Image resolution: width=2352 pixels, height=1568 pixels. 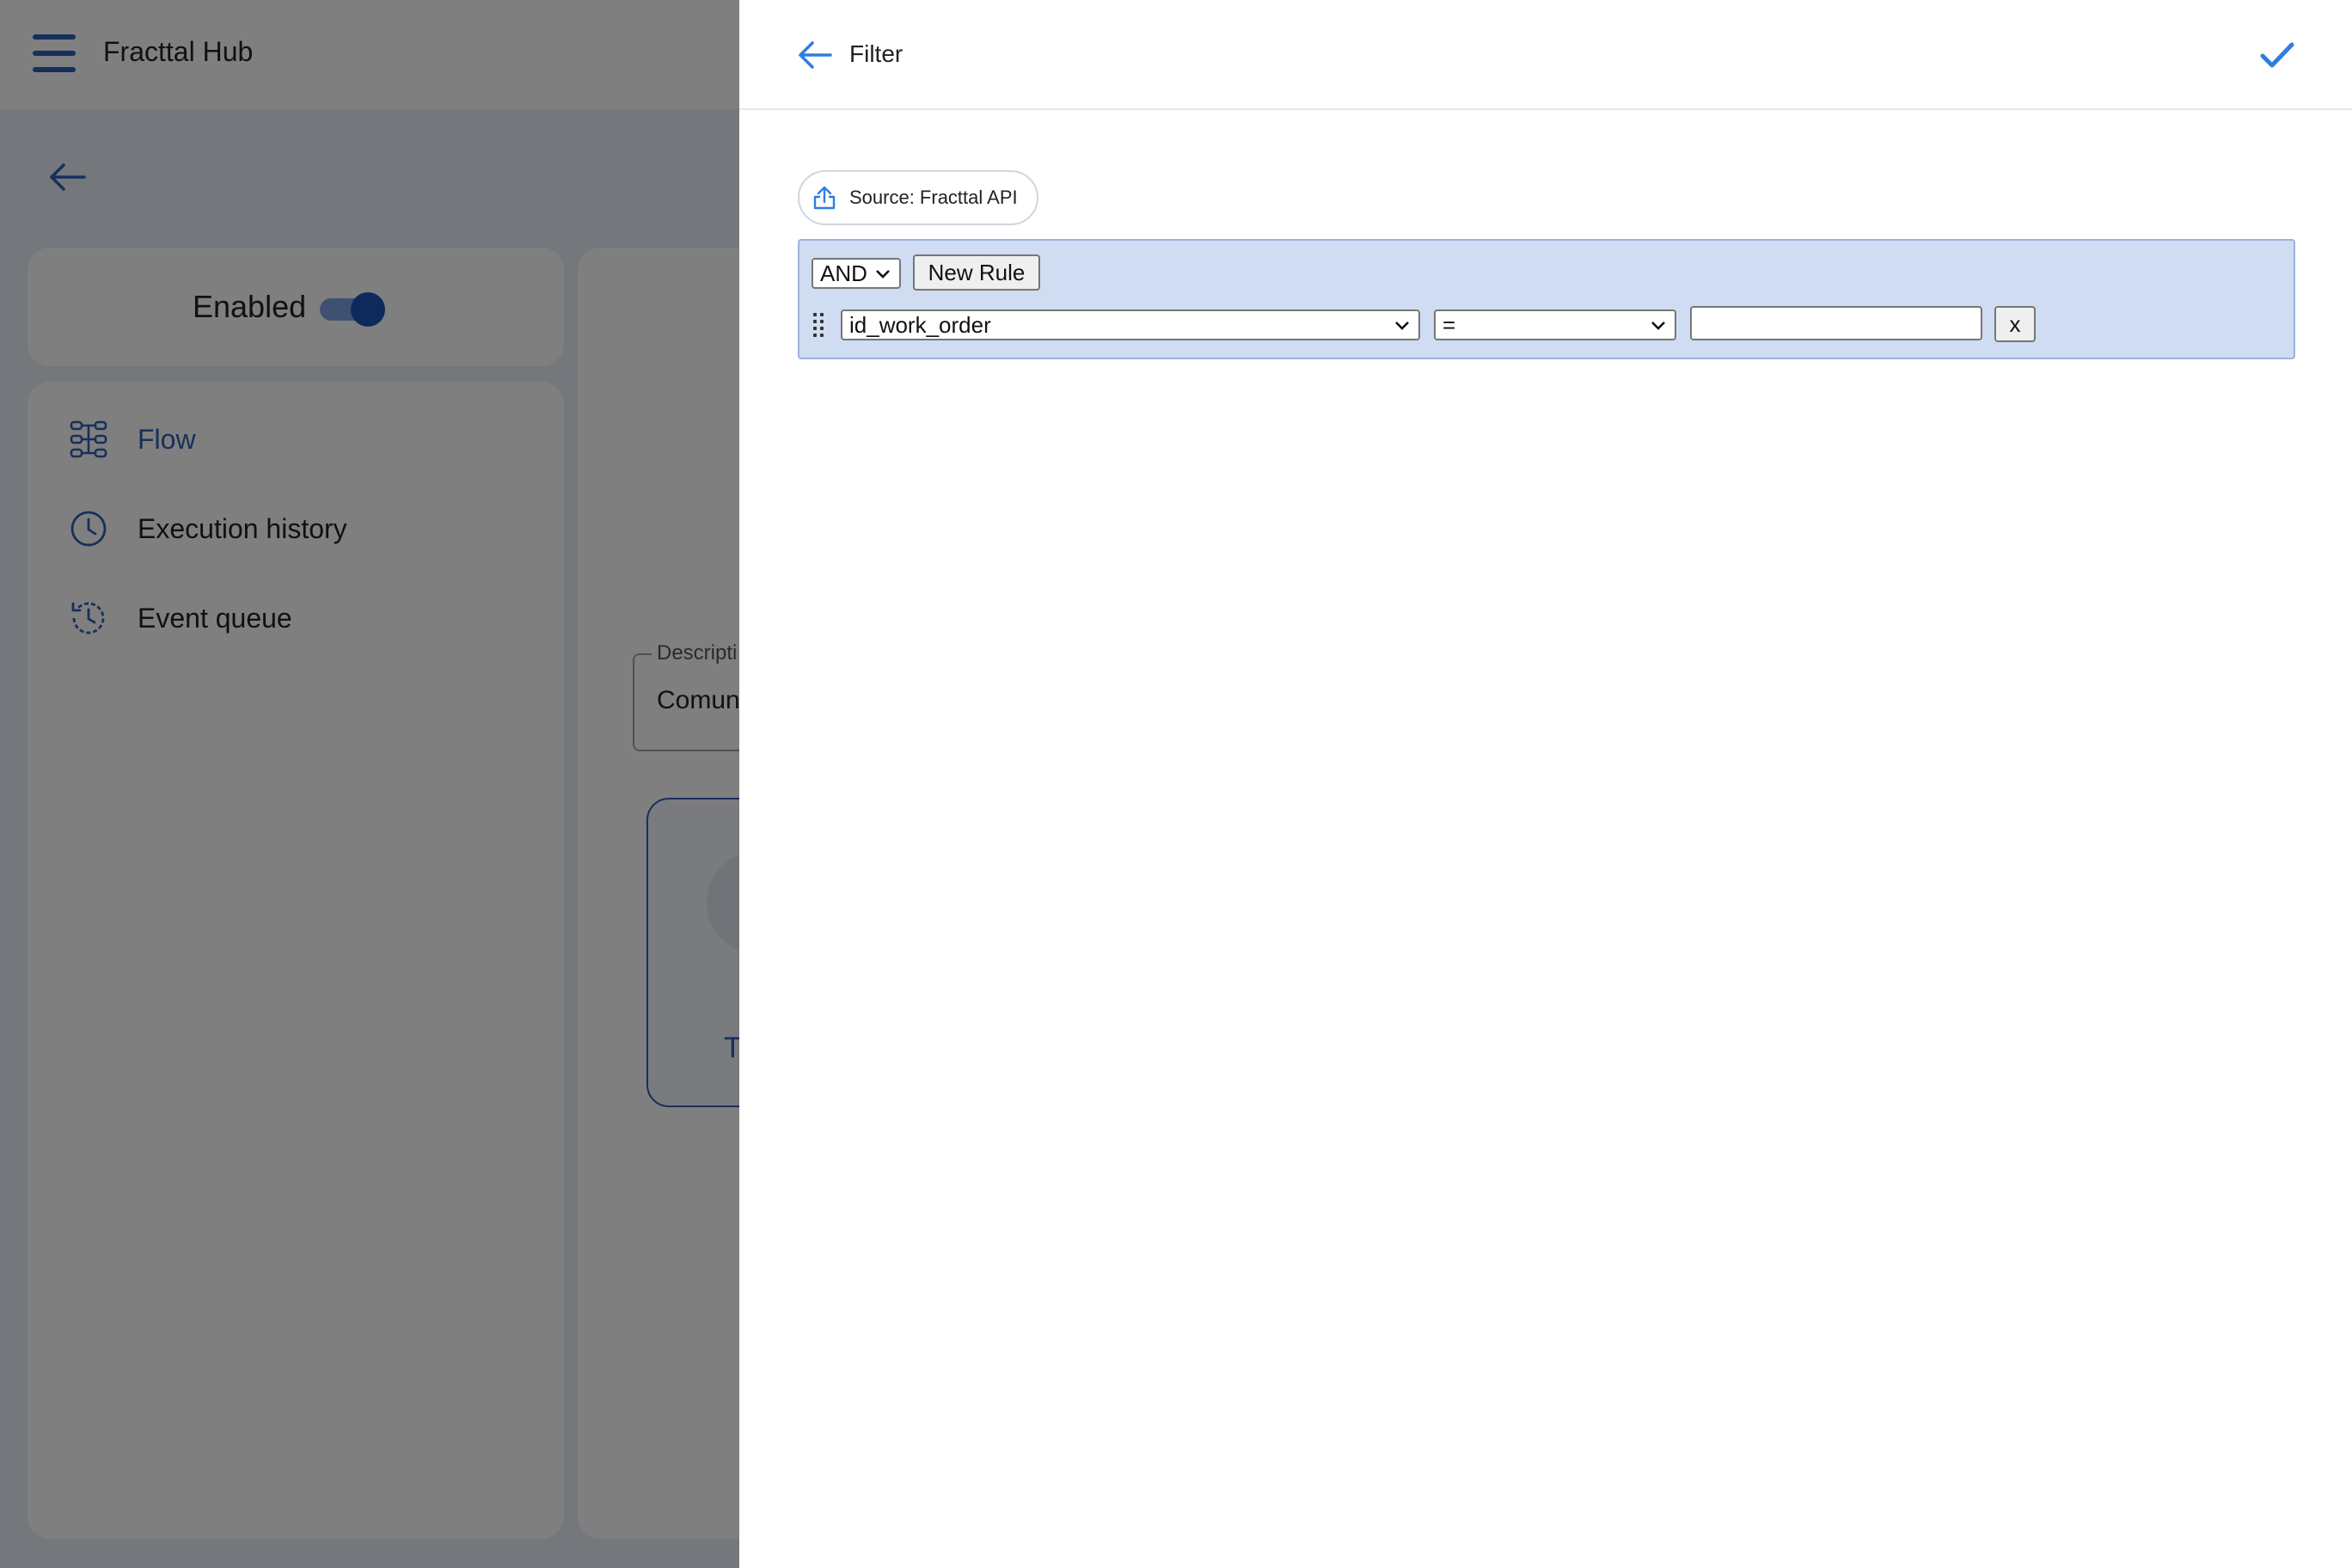 What do you see at coordinates (1555, 324) in the screenshot?
I see `rule-operator-select: =` at bounding box center [1555, 324].